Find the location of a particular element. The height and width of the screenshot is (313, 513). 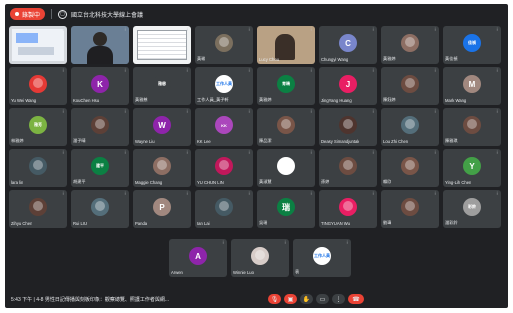

participant-tile: ⁝ 賴欣 is located at coordinates (410, 168).